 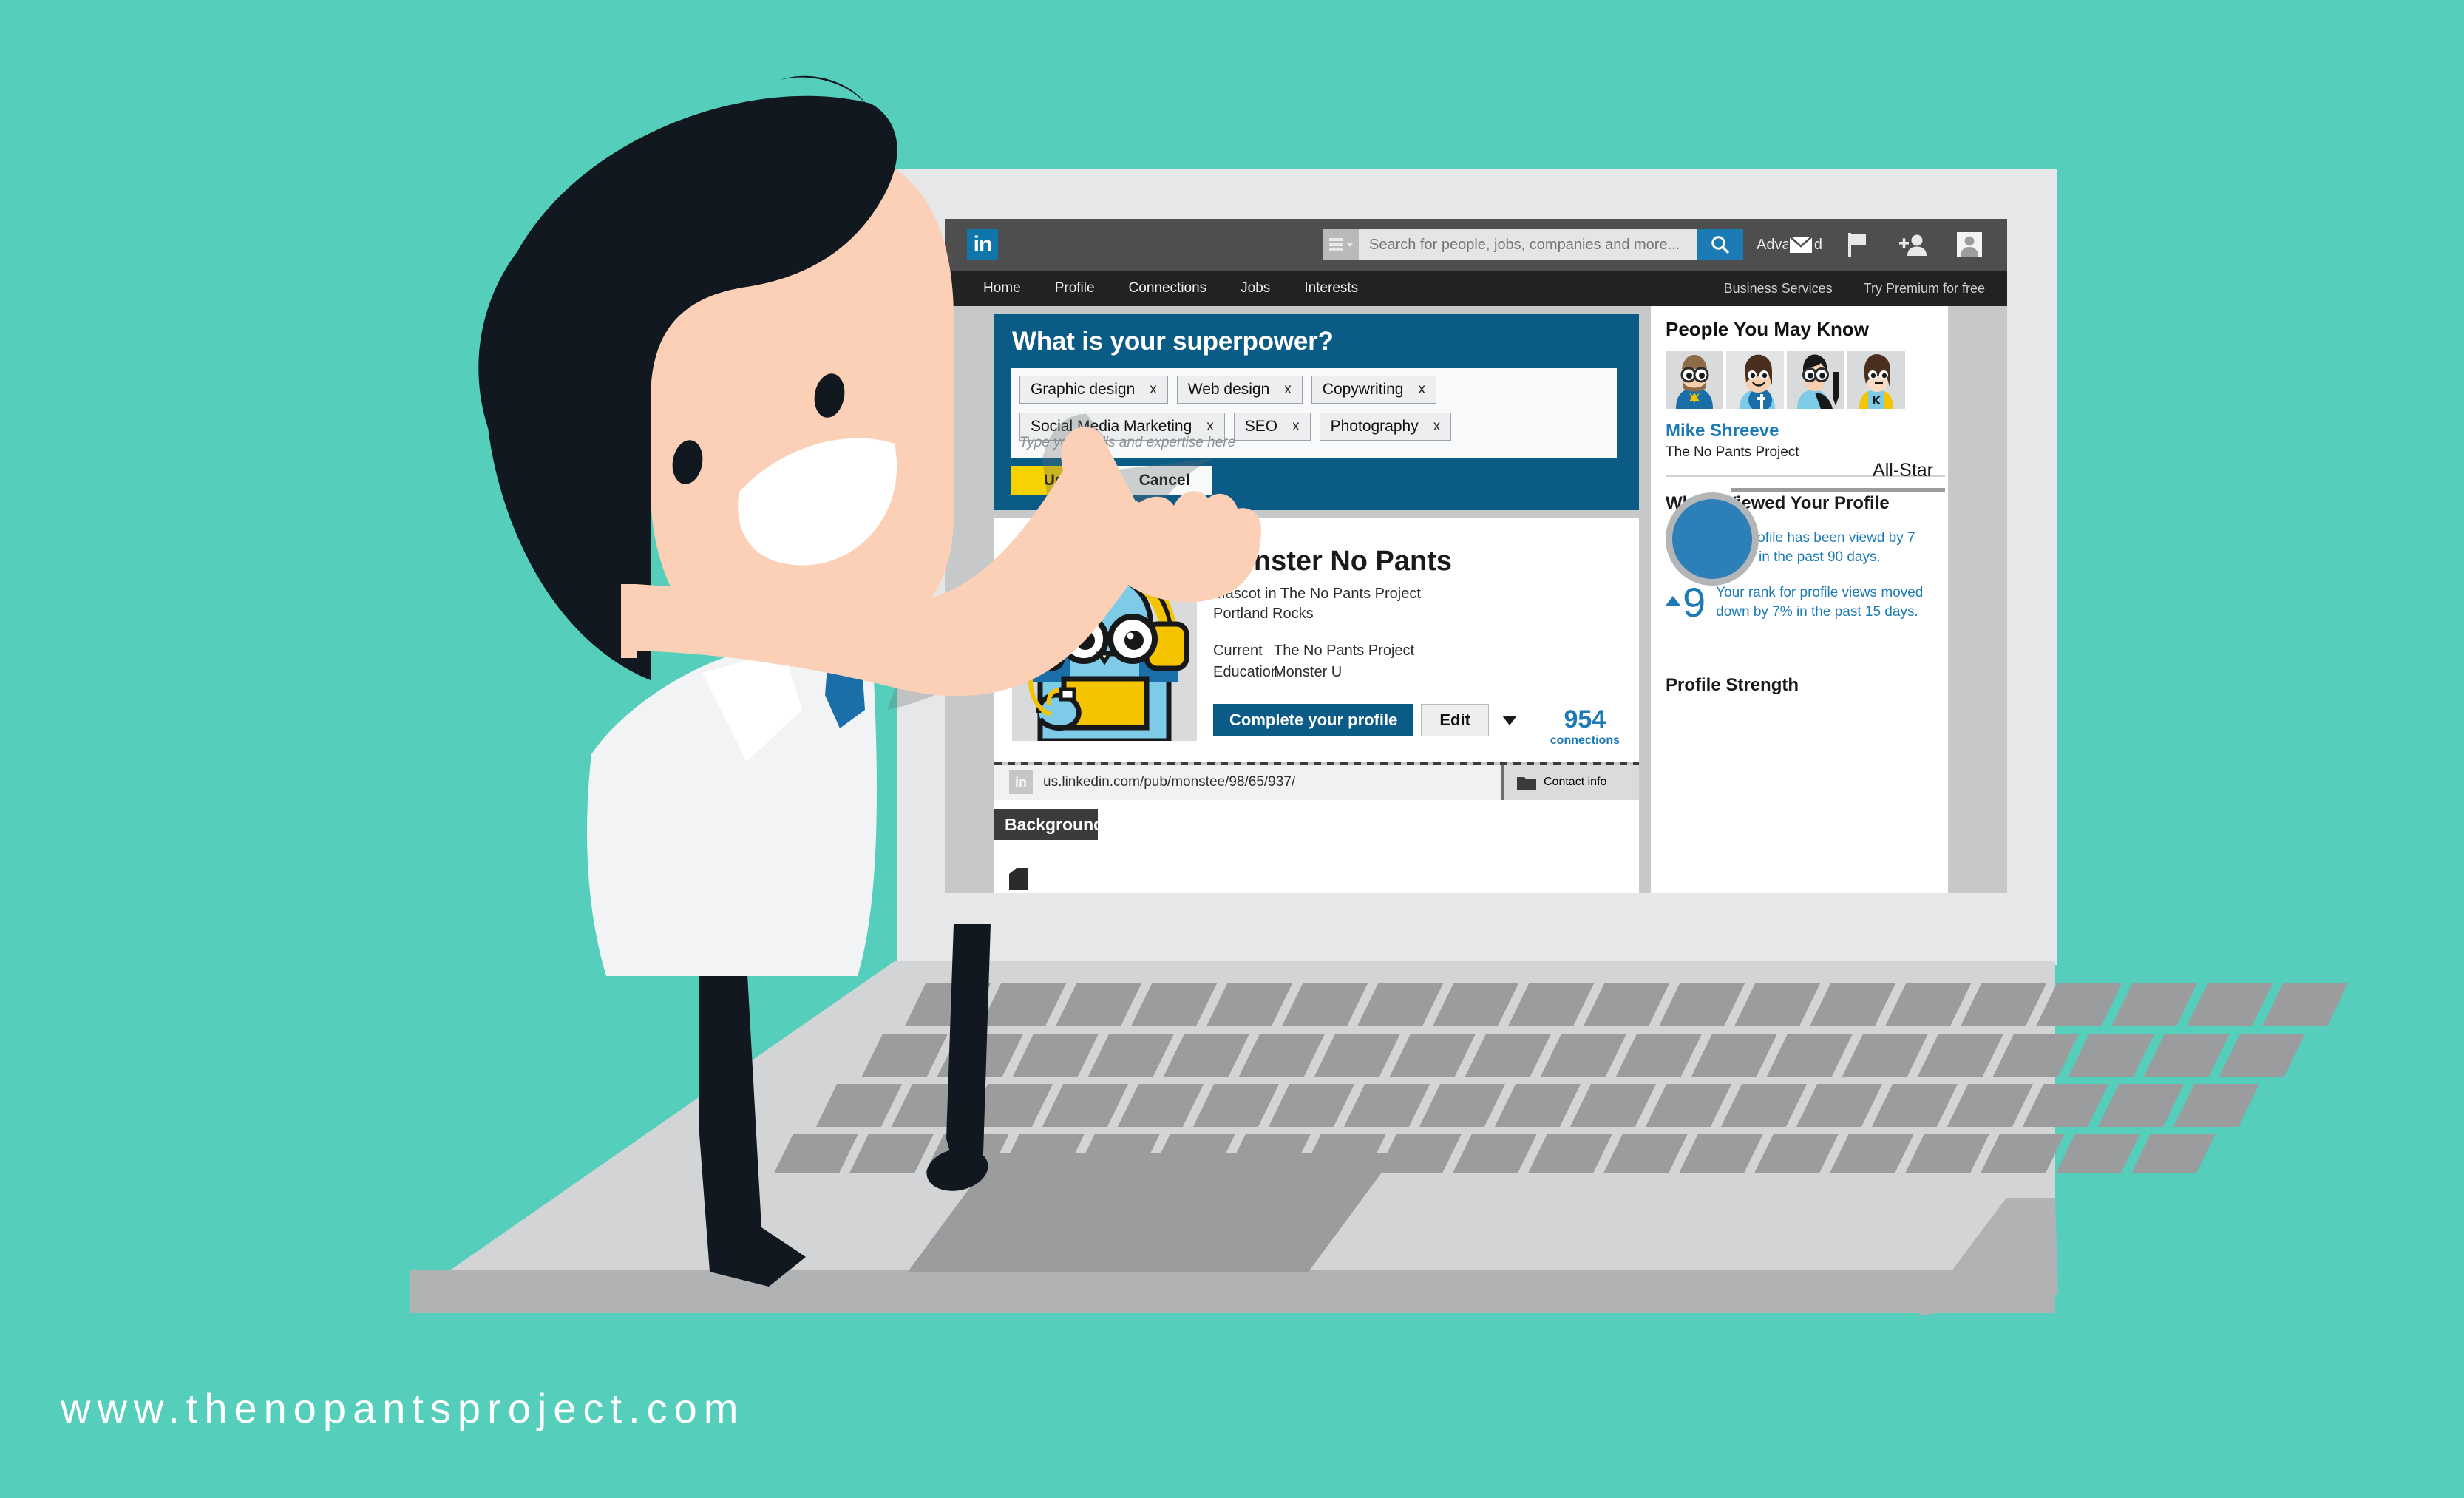 What do you see at coordinates (1385, 427) in the screenshot?
I see `skill-chip: Photography x` at bounding box center [1385, 427].